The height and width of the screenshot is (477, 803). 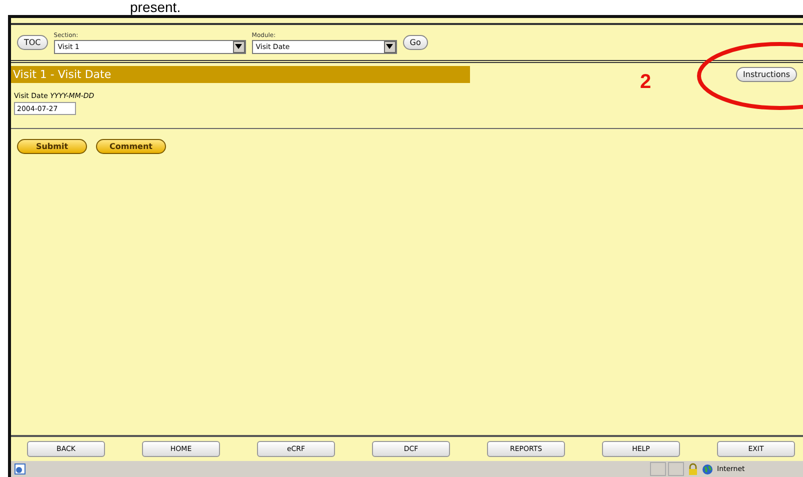 I want to click on globe-icon, so click(x=707, y=469).